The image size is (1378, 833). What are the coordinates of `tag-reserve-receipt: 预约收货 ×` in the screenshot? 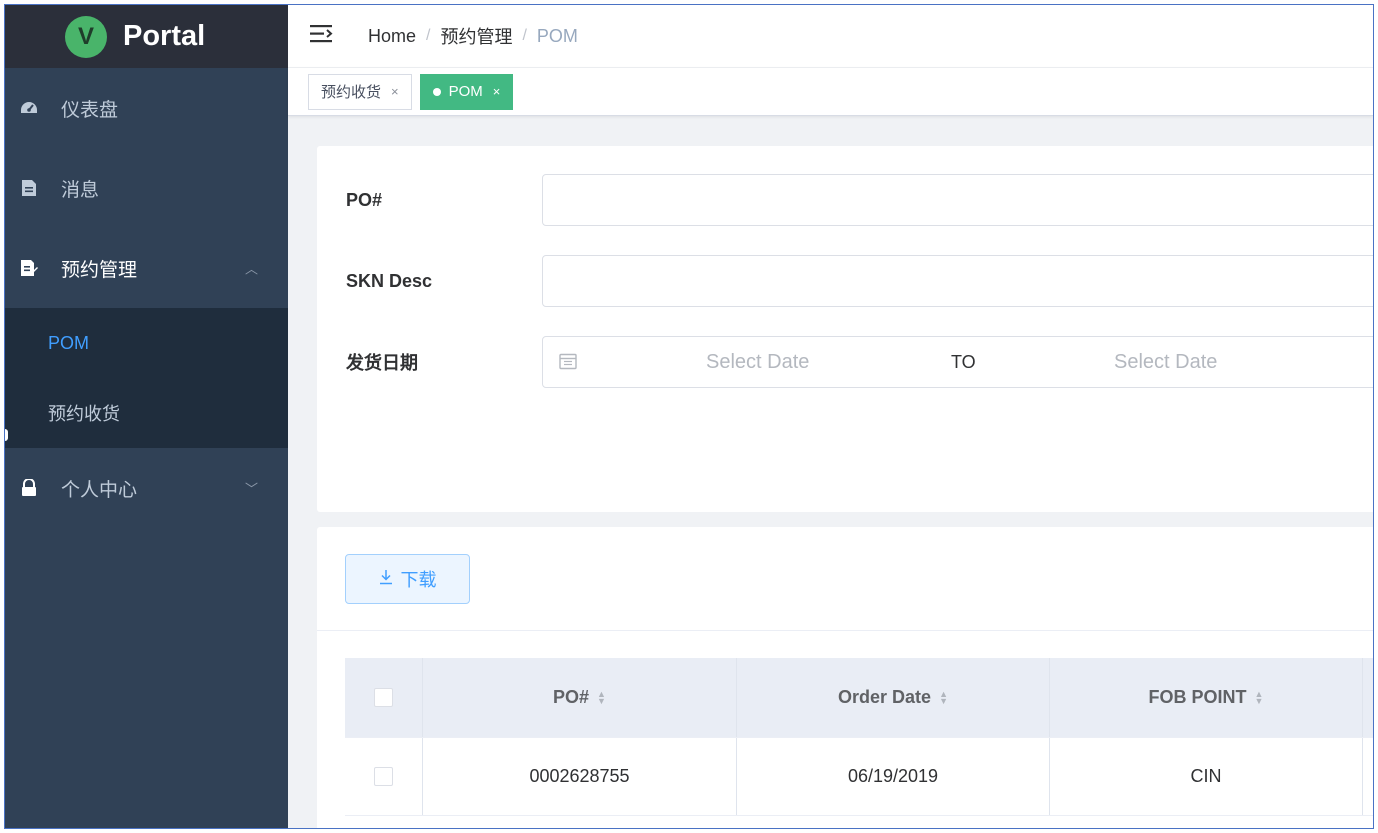 It's located at (360, 91).